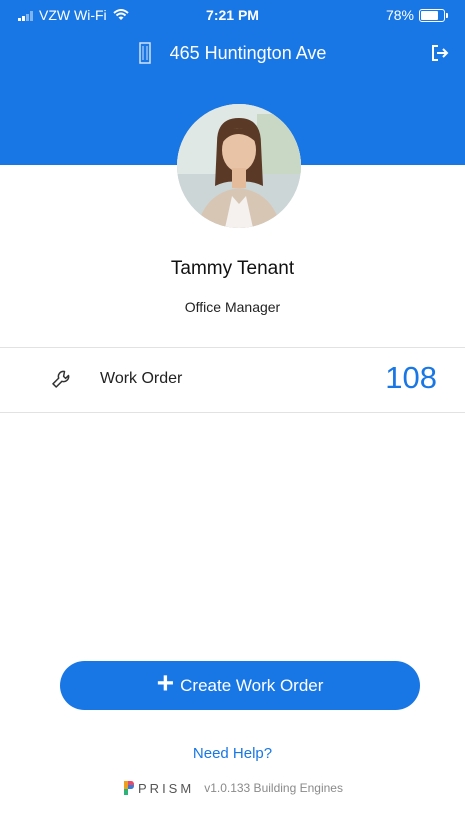  Describe the element at coordinates (166, 788) in the screenshot. I see `prism-brand: PRISM` at that location.